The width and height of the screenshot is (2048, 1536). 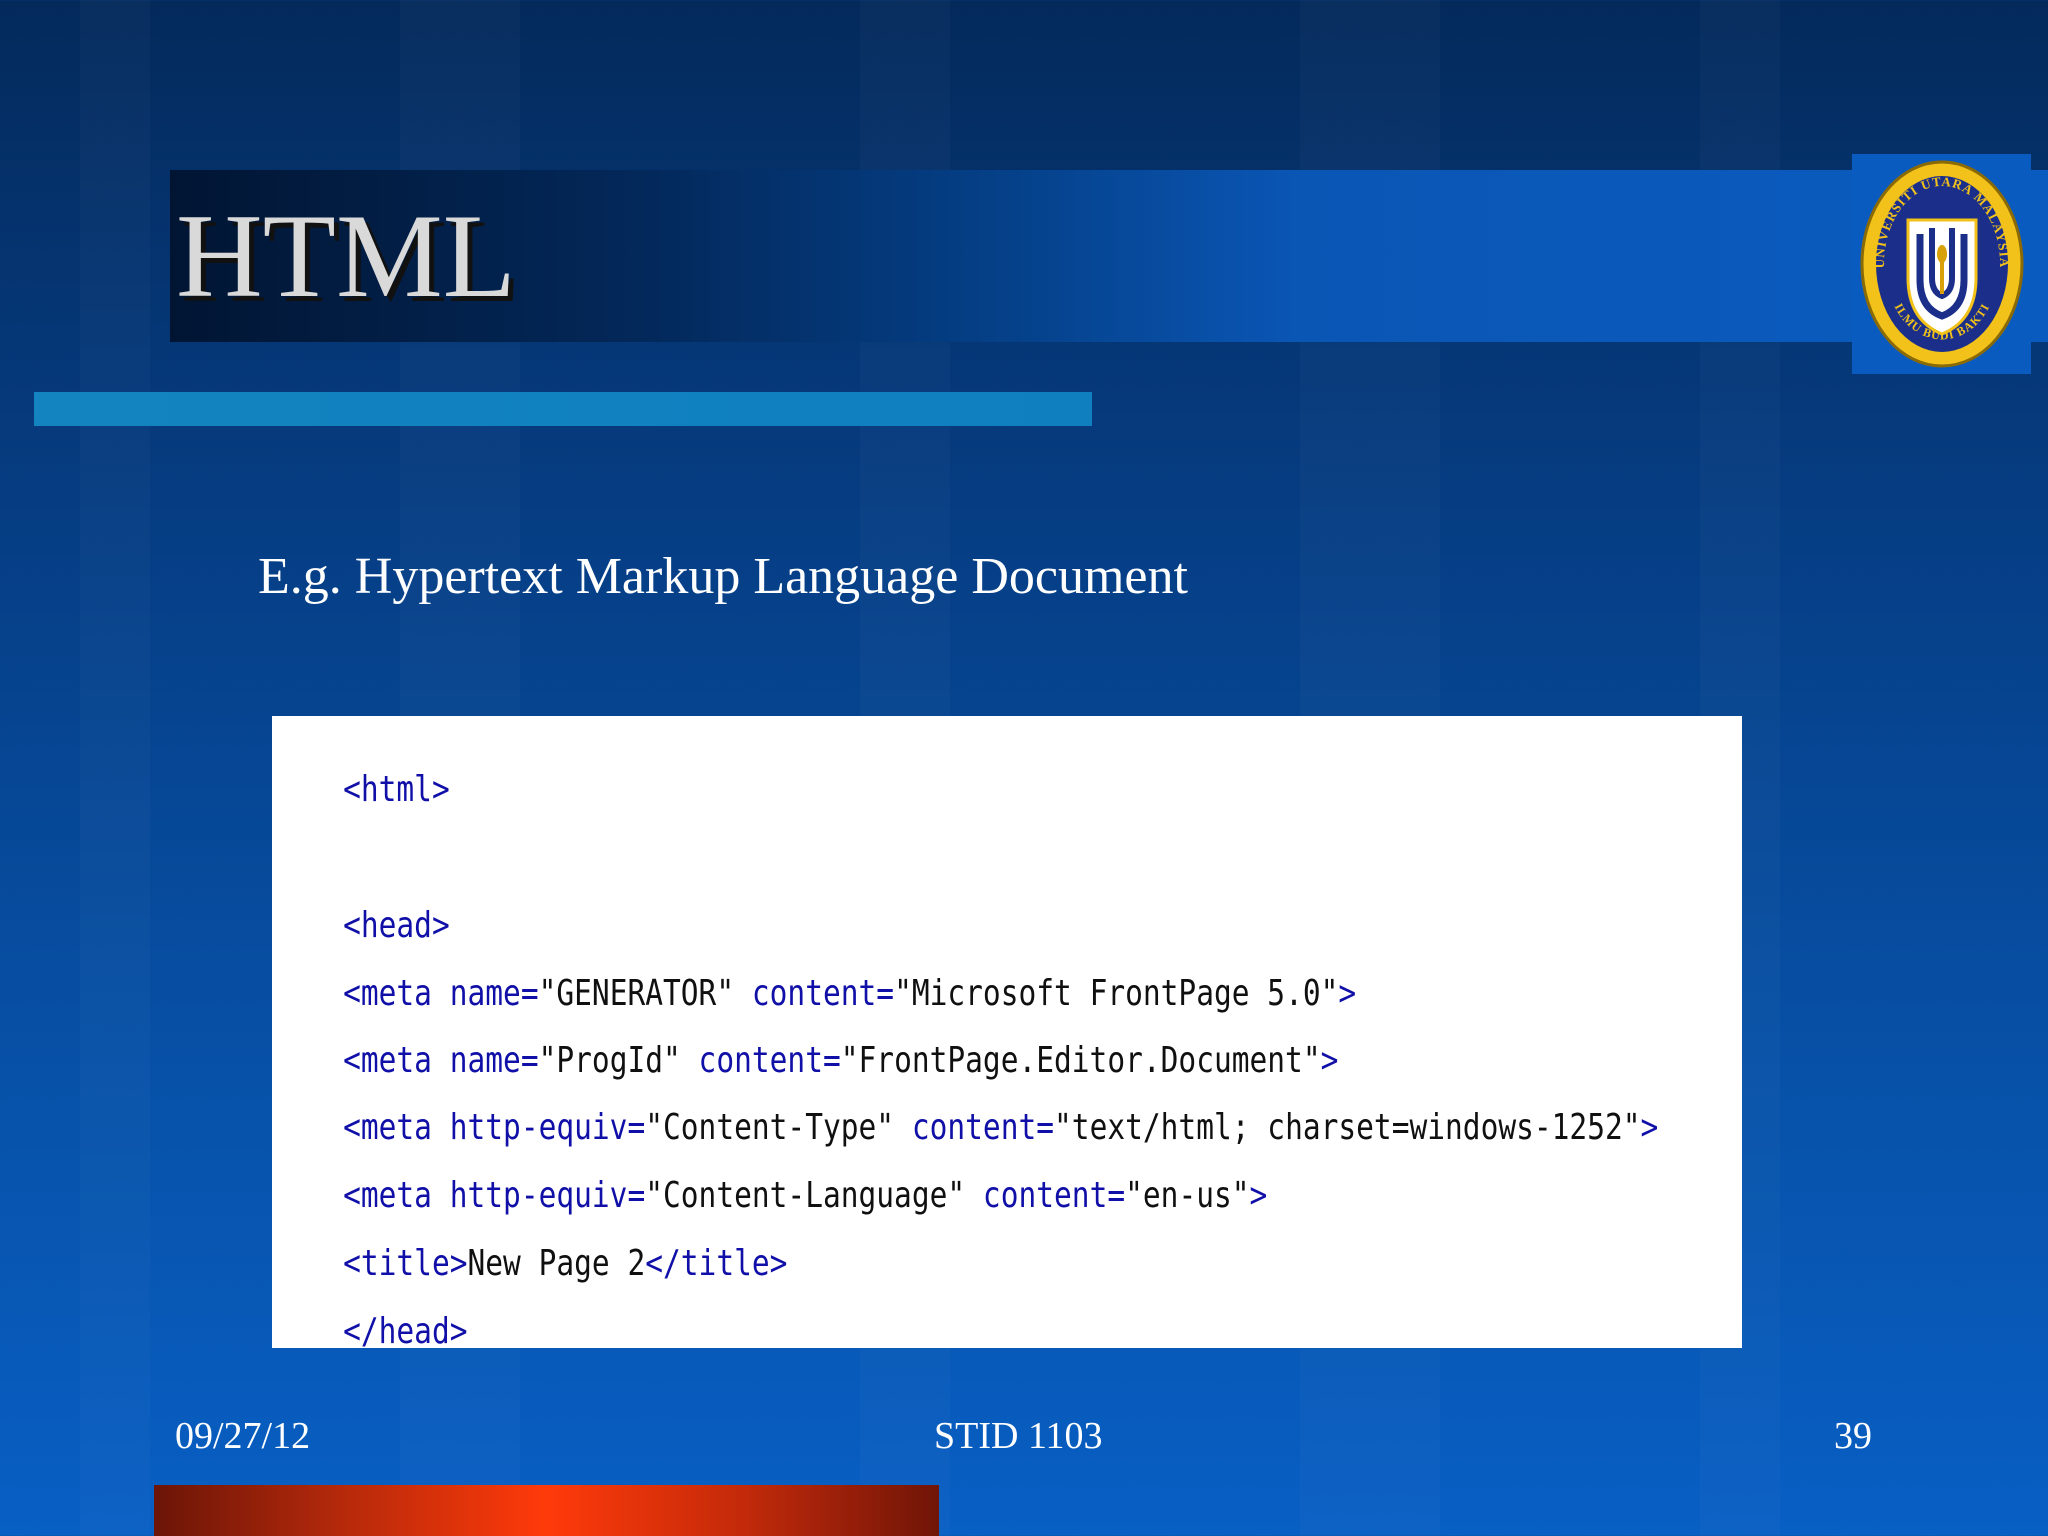 What do you see at coordinates (346, 255) in the screenshot?
I see `slide-title: HTML` at bounding box center [346, 255].